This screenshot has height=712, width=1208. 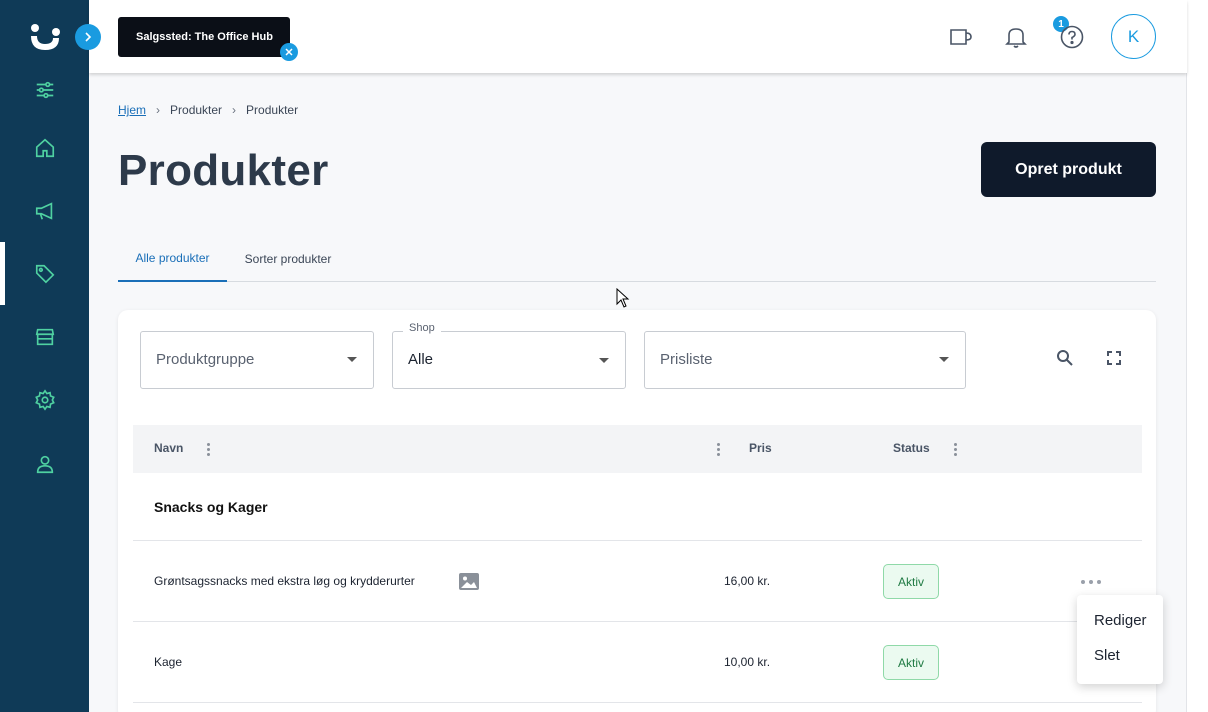 I want to click on table-group-row: Snacks og Kager, so click(x=637, y=507).